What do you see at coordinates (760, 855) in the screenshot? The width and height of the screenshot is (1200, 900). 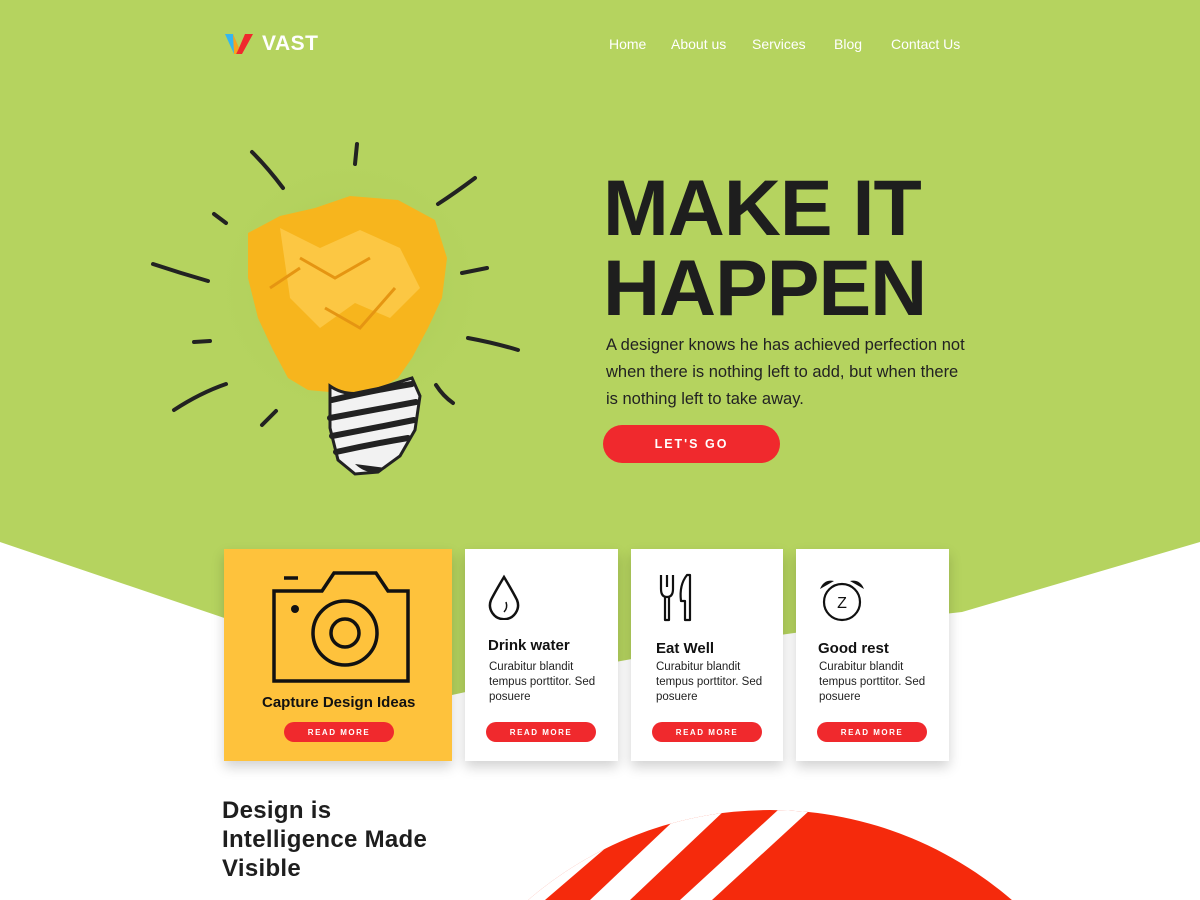 I see `striped-circle-graphic` at bounding box center [760, 855].